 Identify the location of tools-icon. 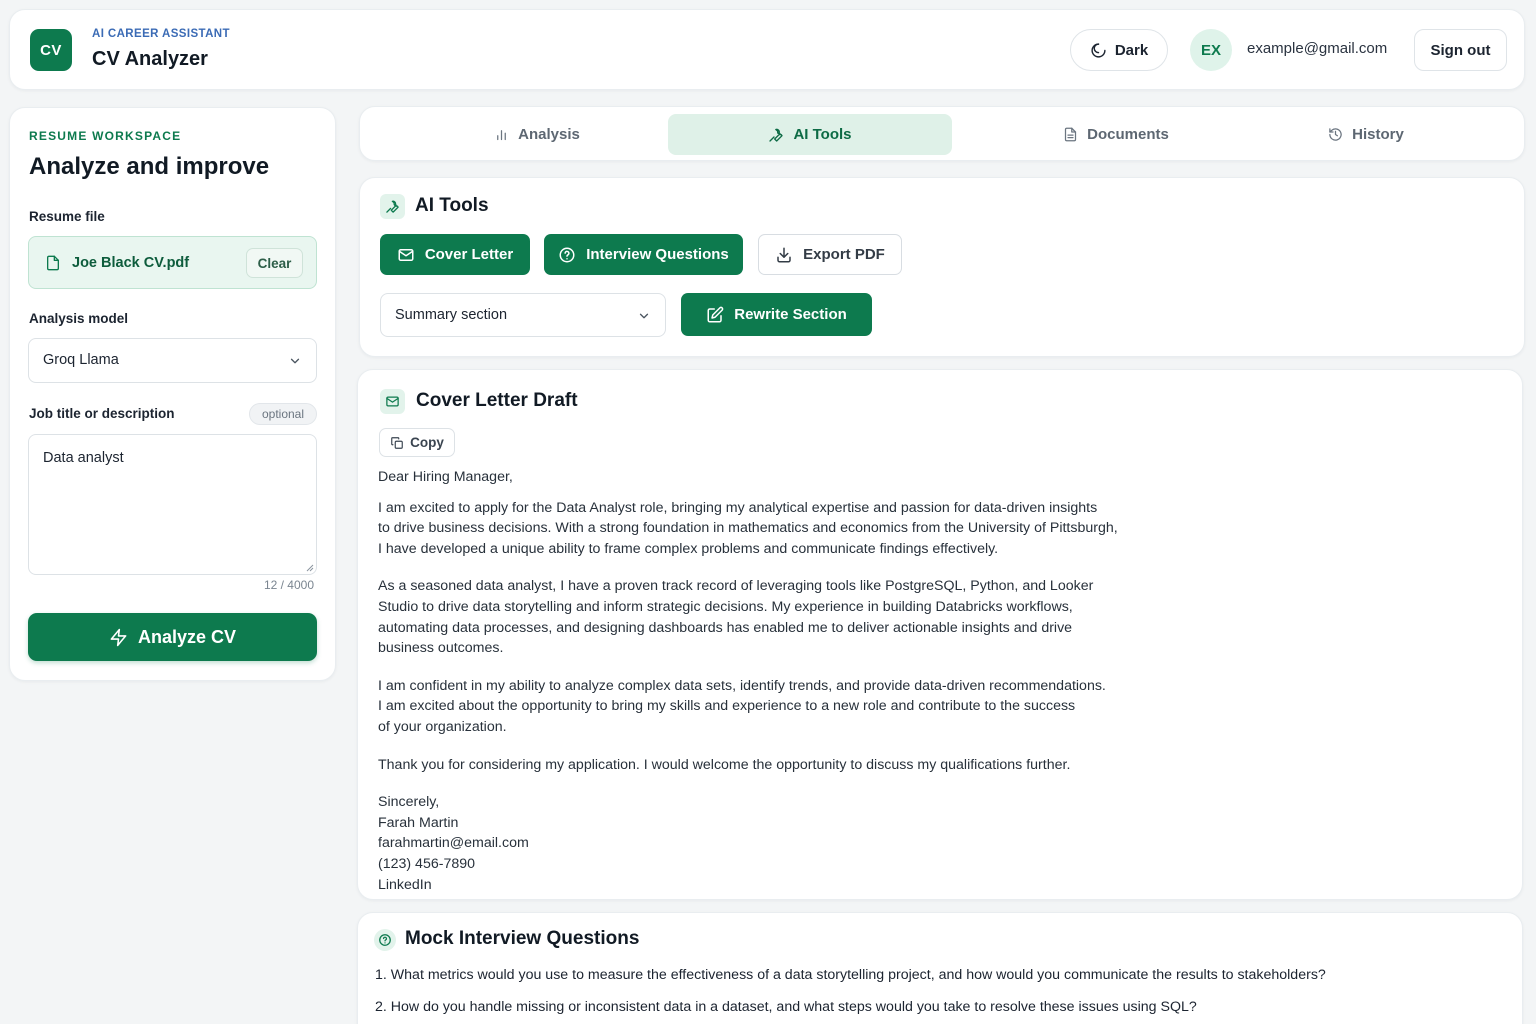
(392, 206).